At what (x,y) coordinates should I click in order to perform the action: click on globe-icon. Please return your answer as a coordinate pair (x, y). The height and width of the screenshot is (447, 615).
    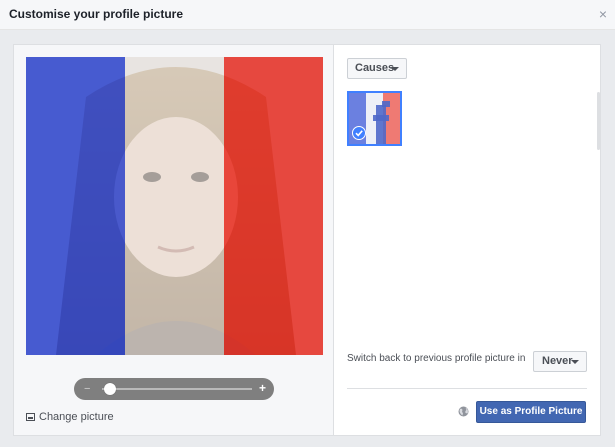
    Looking at the image, I should click on (463, 410).